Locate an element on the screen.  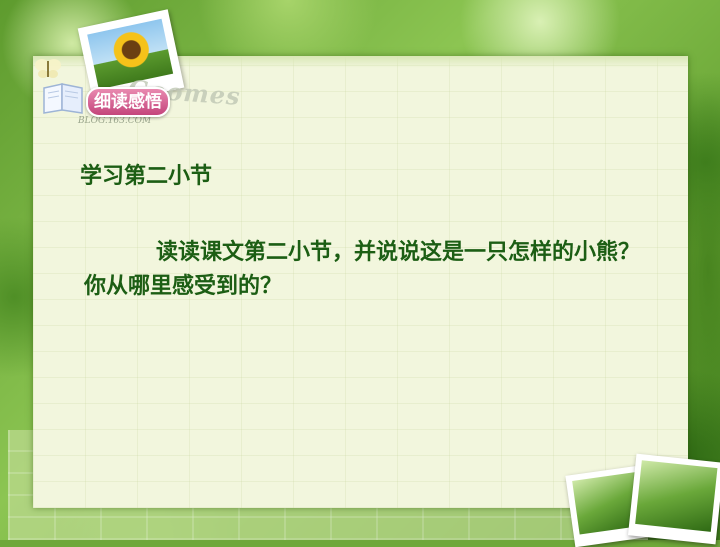
decorative-blog-url: BLOG.163.COM is located at coordinates (115, 121).